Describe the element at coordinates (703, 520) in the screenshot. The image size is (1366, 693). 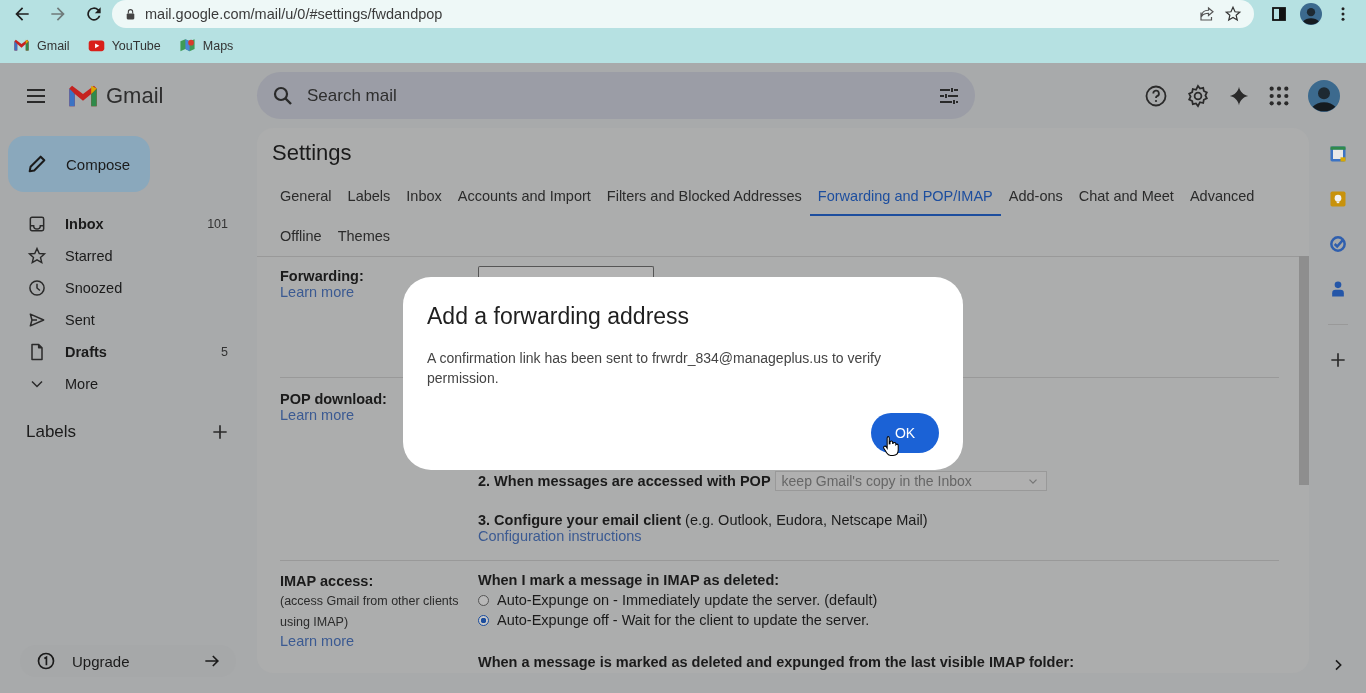
I see `instruction-text: 3. Configure your email client (e.g. Outlook, Eudora, Netscape Mail)` at that location.